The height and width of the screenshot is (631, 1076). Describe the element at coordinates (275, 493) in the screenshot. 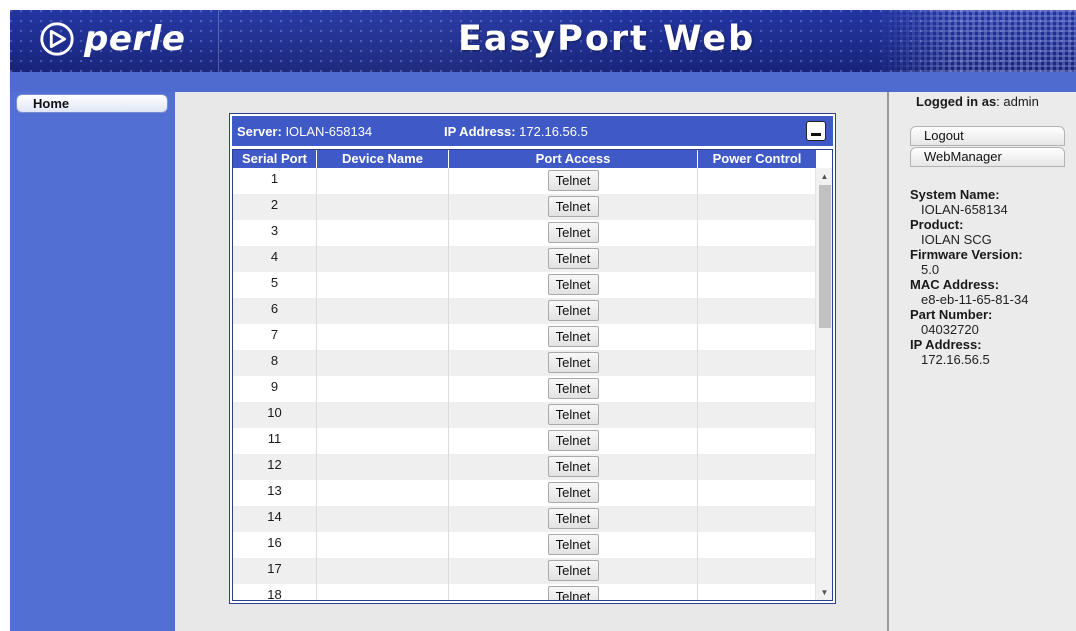

I see `serial-port-cell: 13` at that location.